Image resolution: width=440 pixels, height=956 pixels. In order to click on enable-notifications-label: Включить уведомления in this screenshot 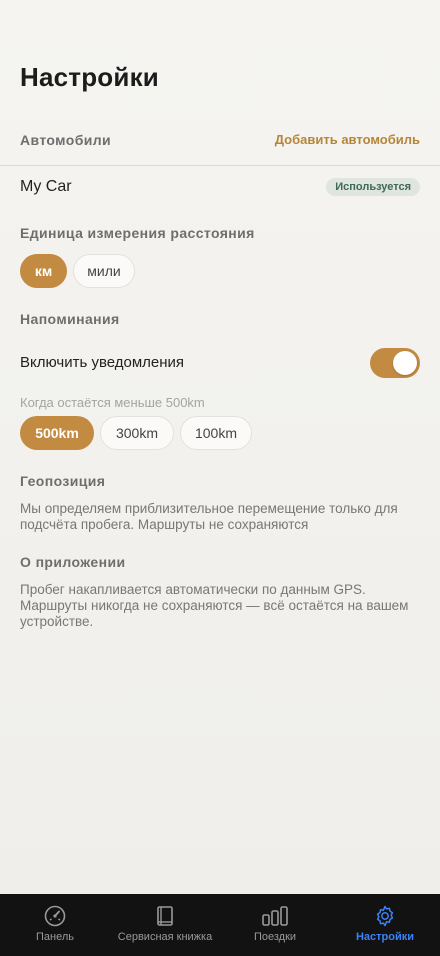, I will do `click(102, 362)`.